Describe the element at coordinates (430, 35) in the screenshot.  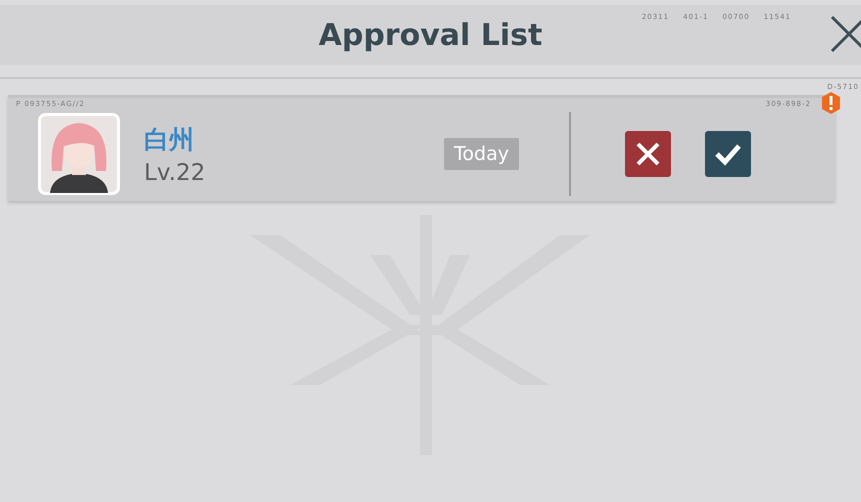
I see `window-title: Approval List` at that location.